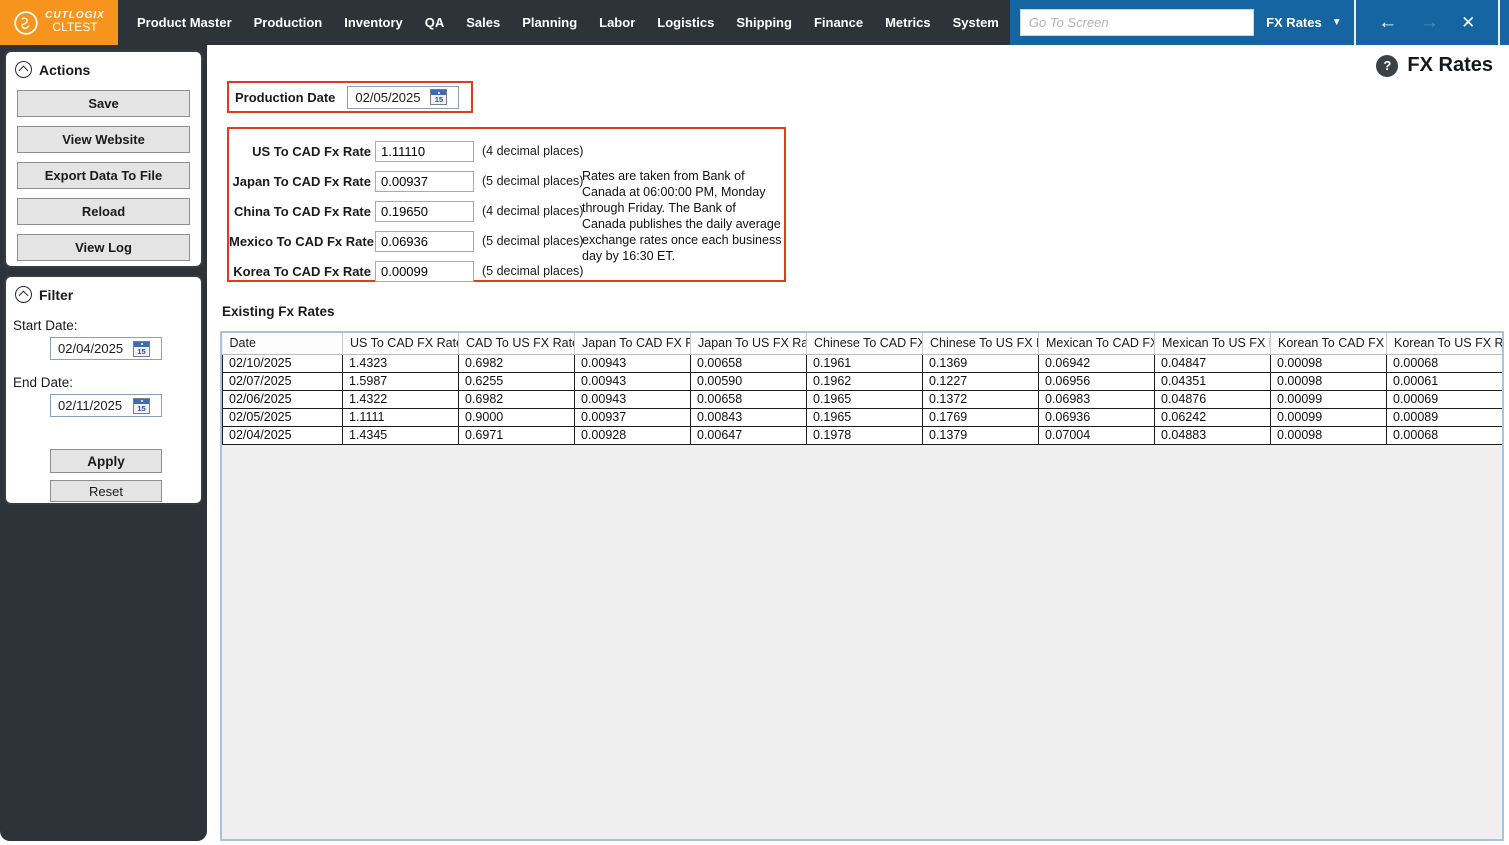  What do you see at coordinates (282, 344) in the screenshot?
I see `column-header: Date` at bounding box center [282, 344].